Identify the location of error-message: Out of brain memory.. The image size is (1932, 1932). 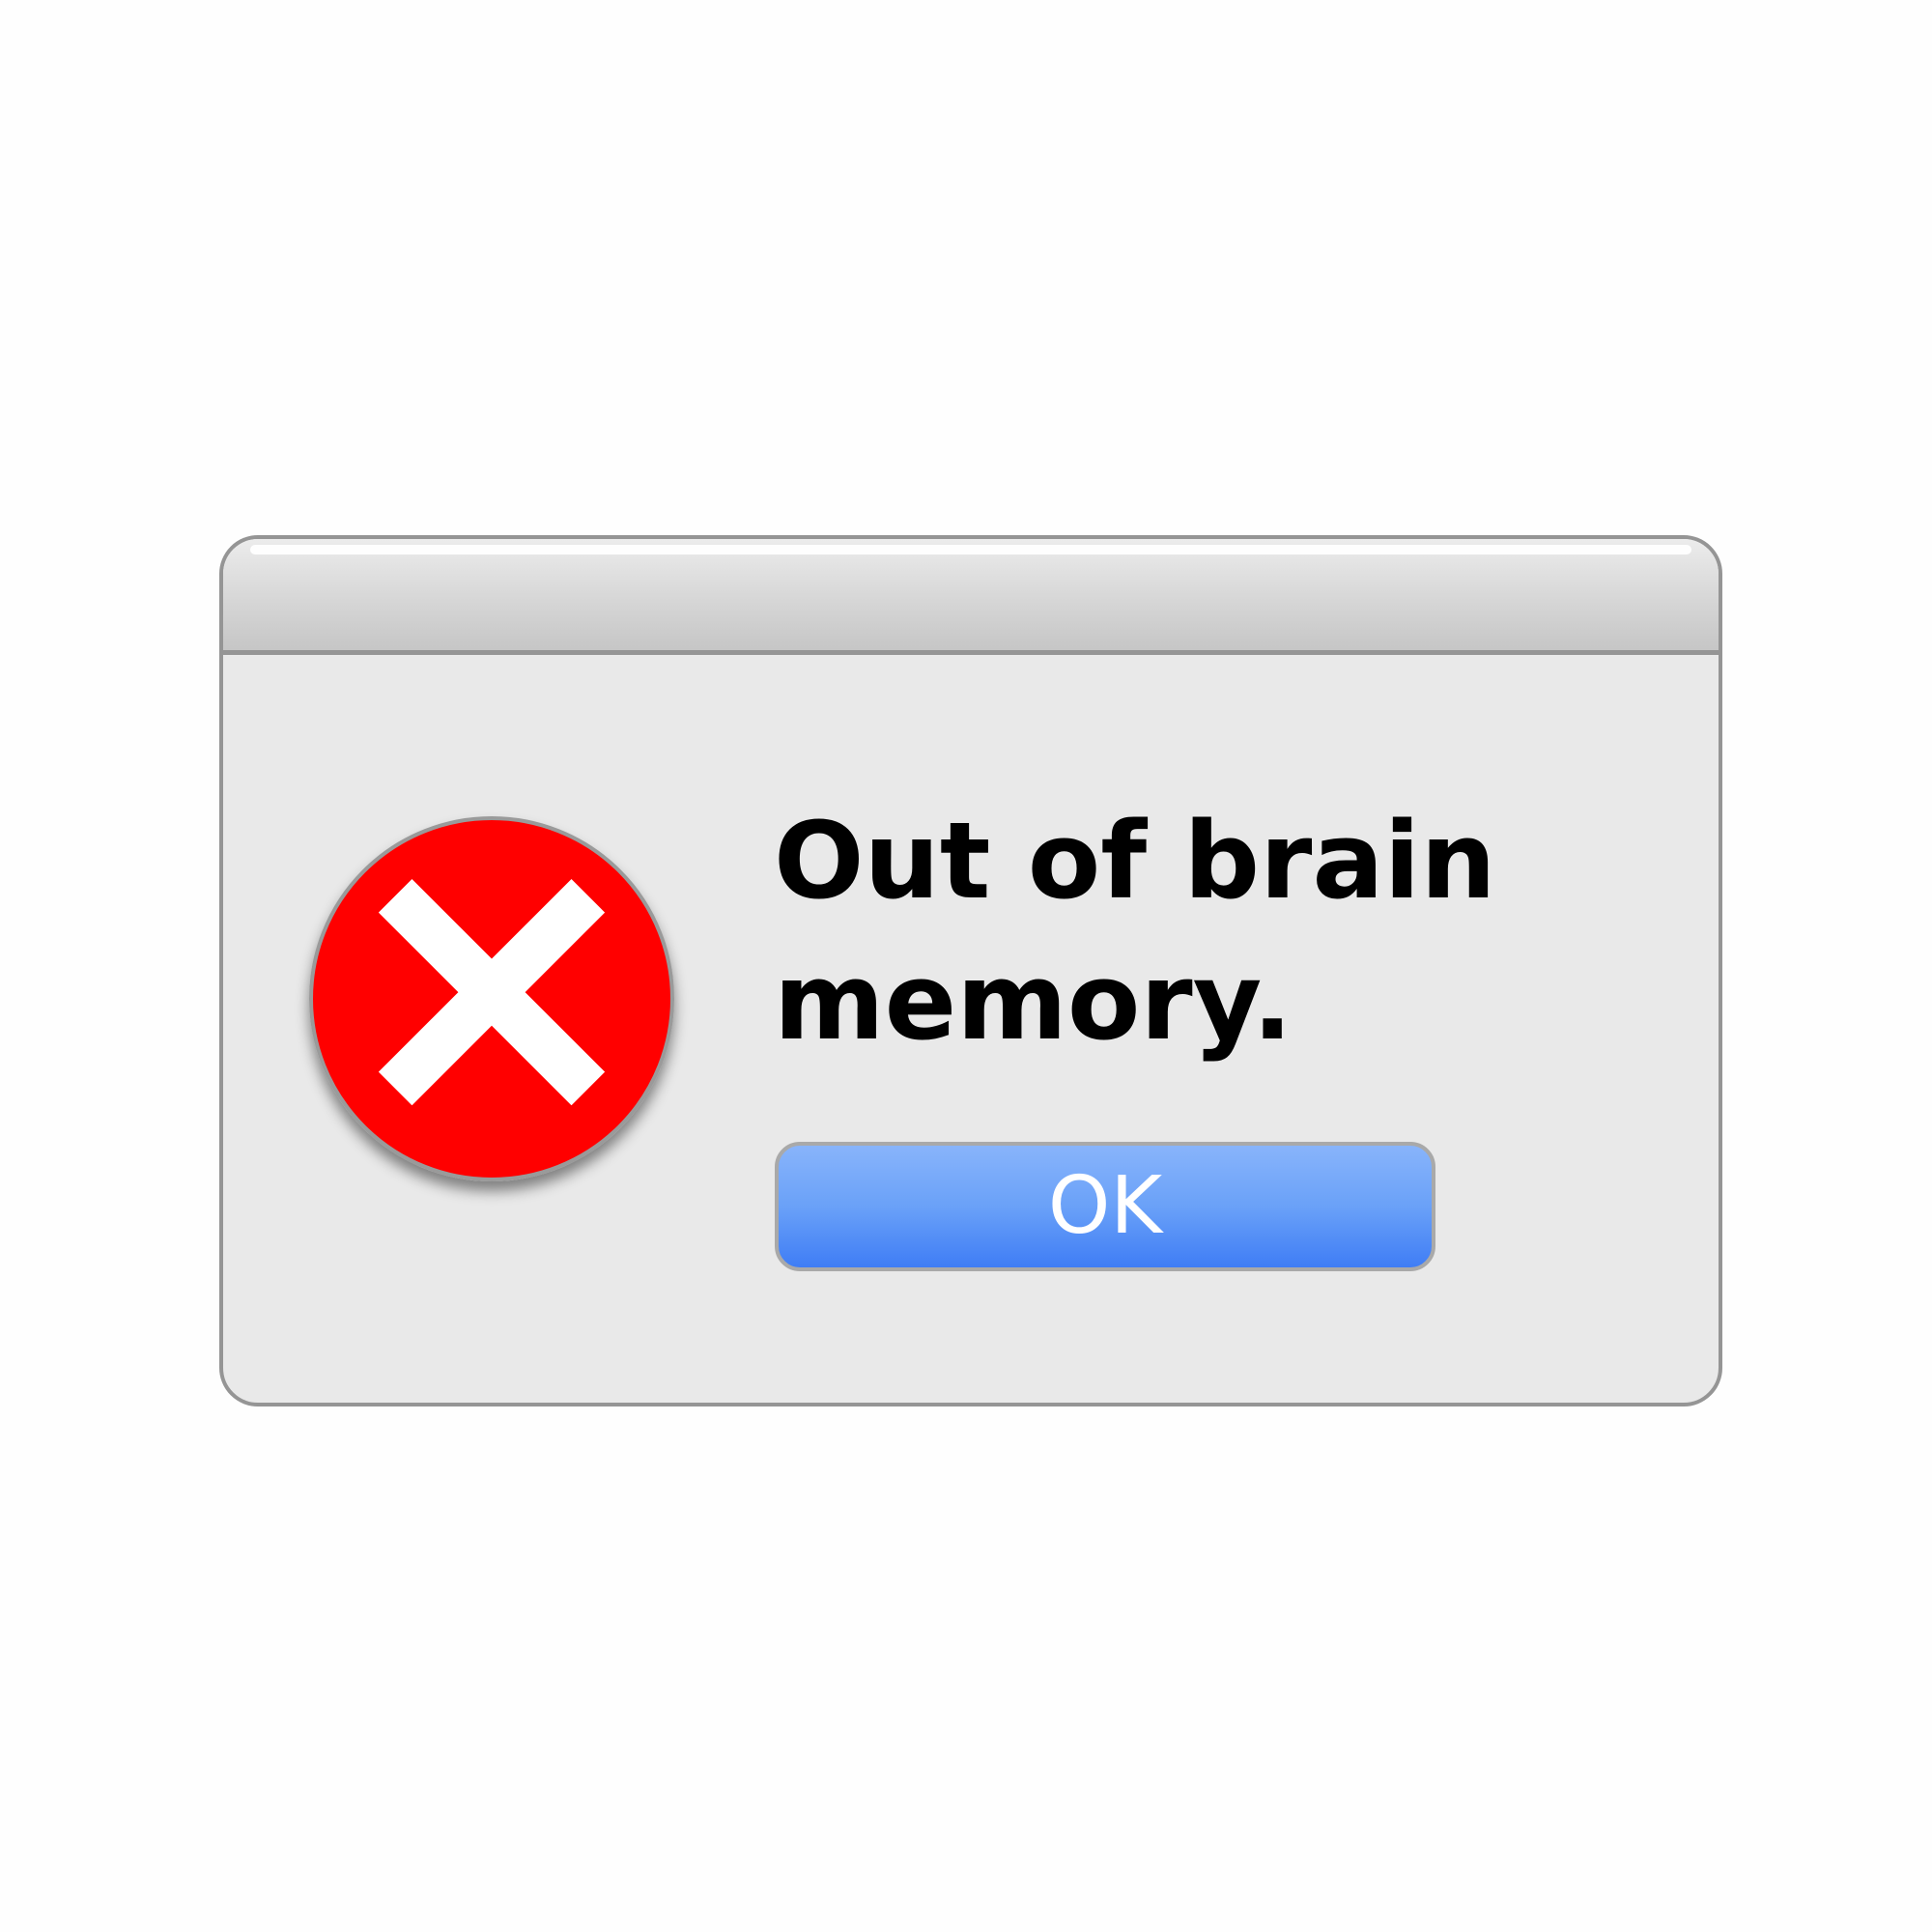
(1208, 931).